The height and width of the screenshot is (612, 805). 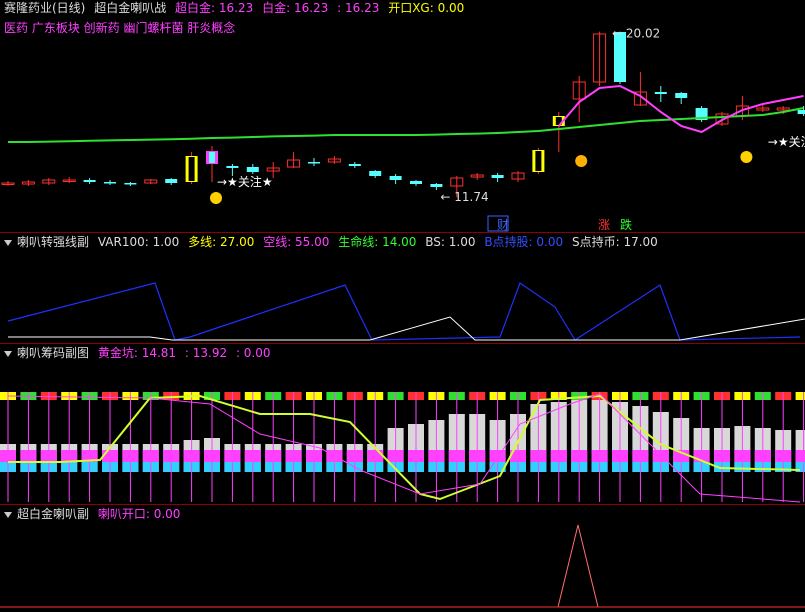 What do you see at coordinates (581, 161) in the screenshot?
I see `money-bag-icon` at bounding box center [581, 161].